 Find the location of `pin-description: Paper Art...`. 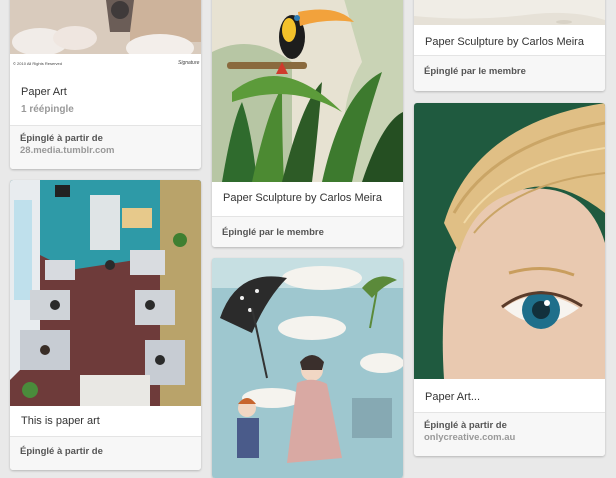

pin-description: Paper Art... is located at coordinates (453, 397).